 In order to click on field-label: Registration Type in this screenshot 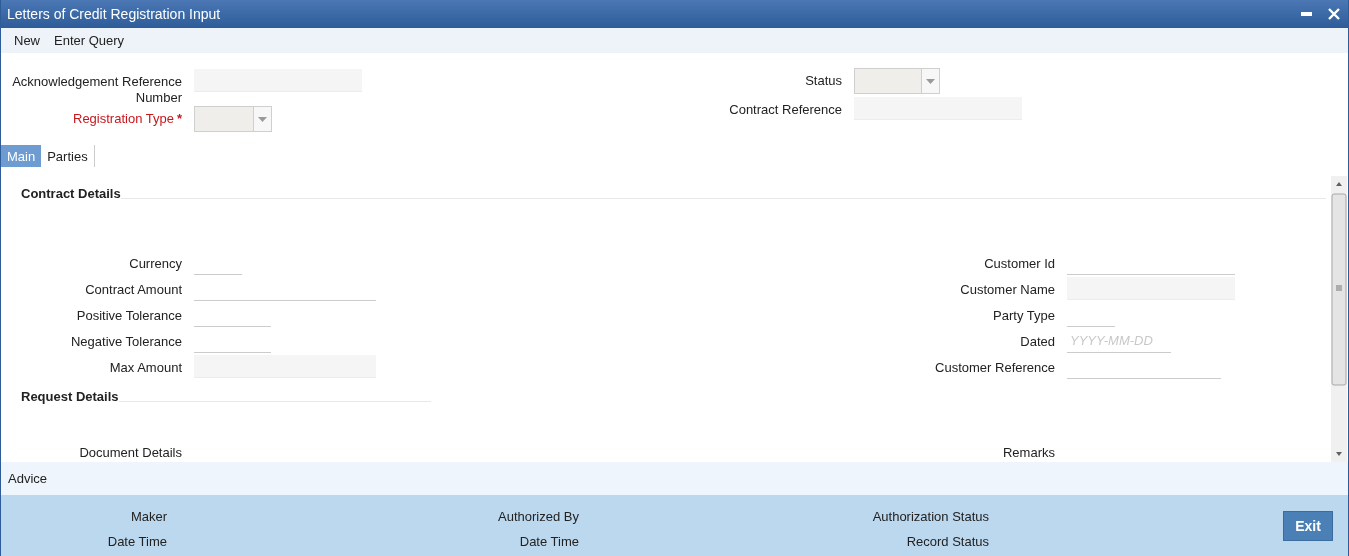, I will do `click(123, 119)`.